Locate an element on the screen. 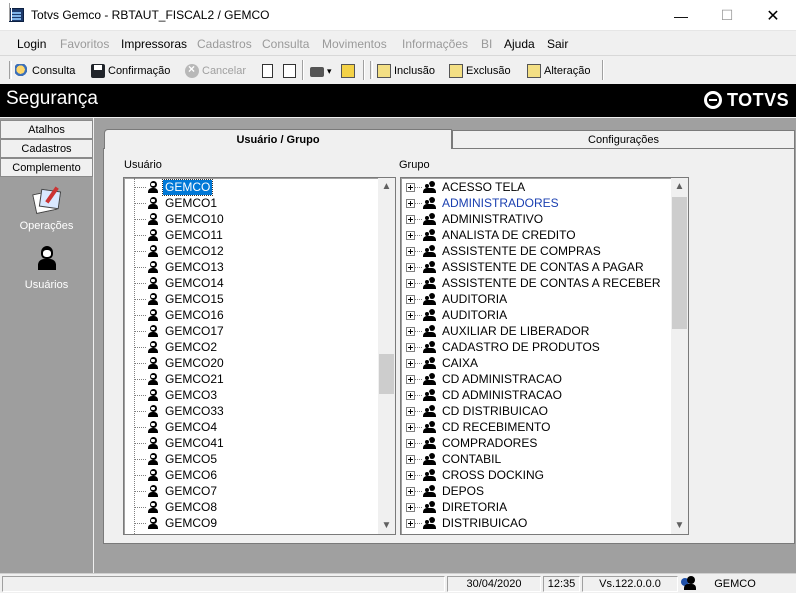  group-tree-item: ANALISTA DE CREDITO is located at coordinates (535, 235).